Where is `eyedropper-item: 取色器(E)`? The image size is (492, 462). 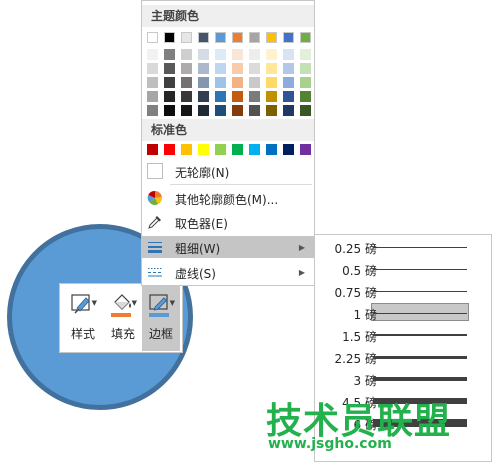 eyedropper-item: 取色器(E) is located at coordinates (228, 222).